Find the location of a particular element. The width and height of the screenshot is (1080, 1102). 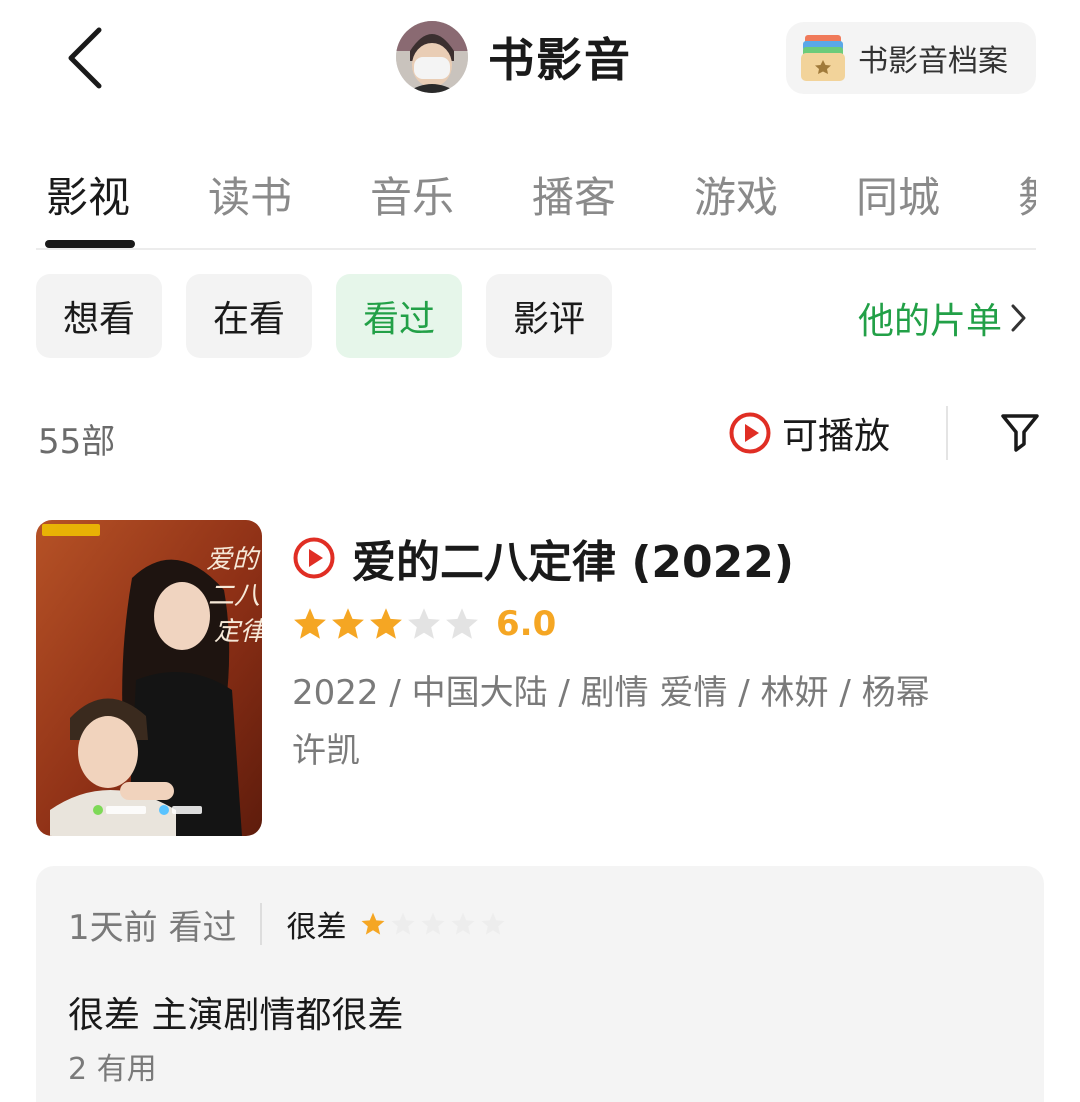

movie-title: 爱的二八定律 (2022) is located at coordinates (573, 562).